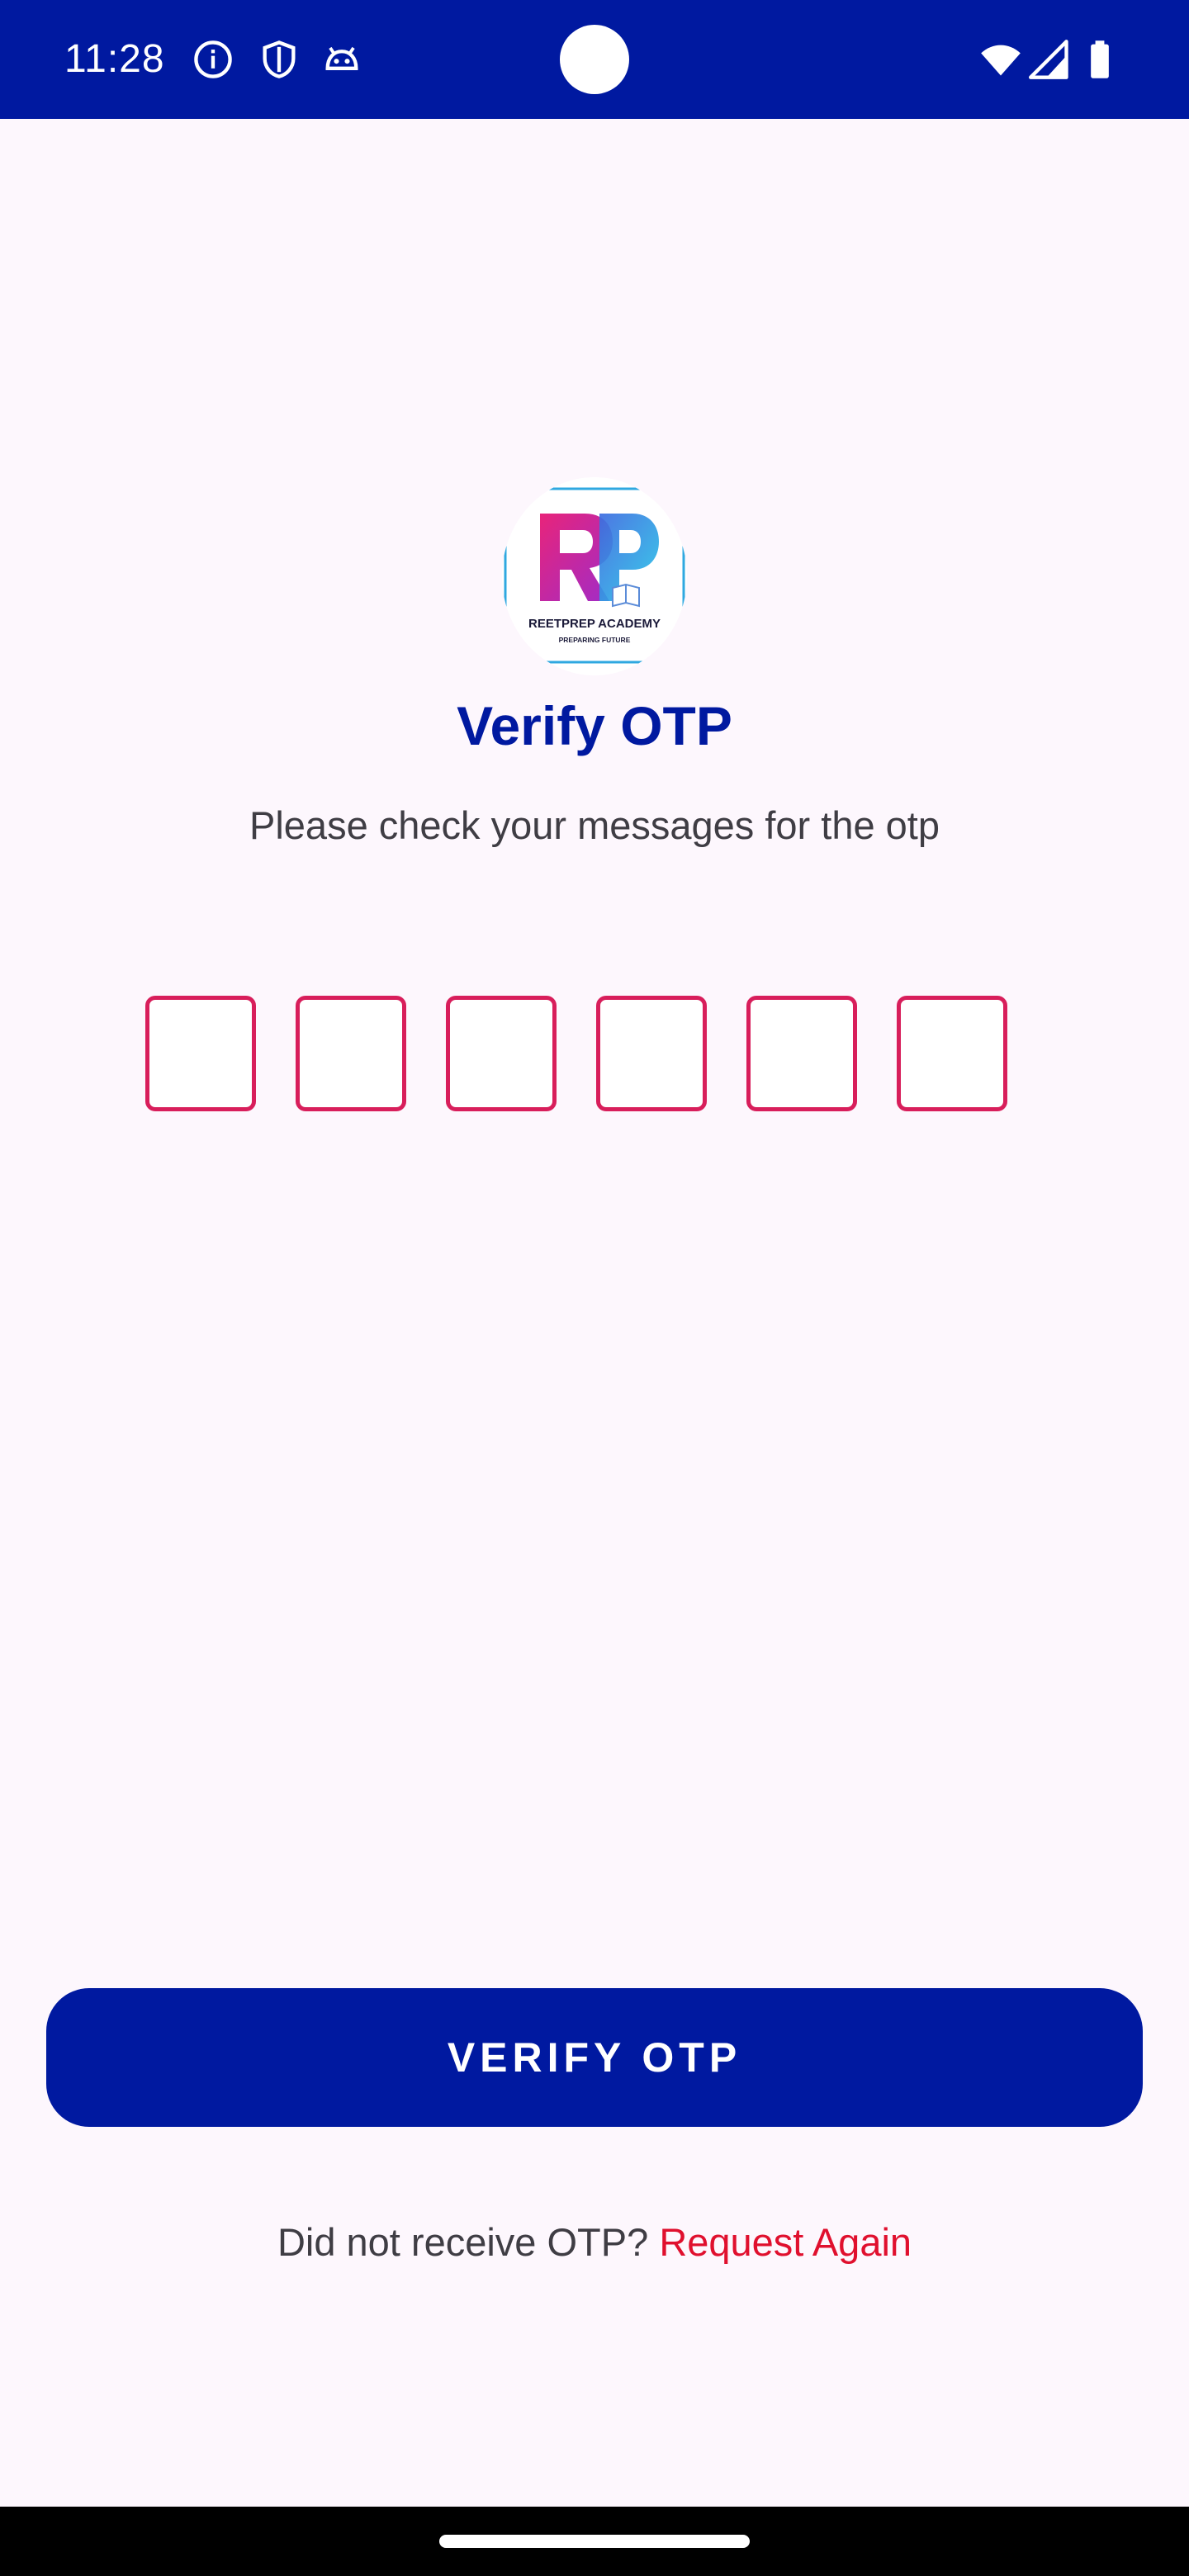 This screenshot has width=1189, height=2576. Describe the element at coordinates (594, 725) in the screenshot. I see `page-title: Verify OTP` at that location.